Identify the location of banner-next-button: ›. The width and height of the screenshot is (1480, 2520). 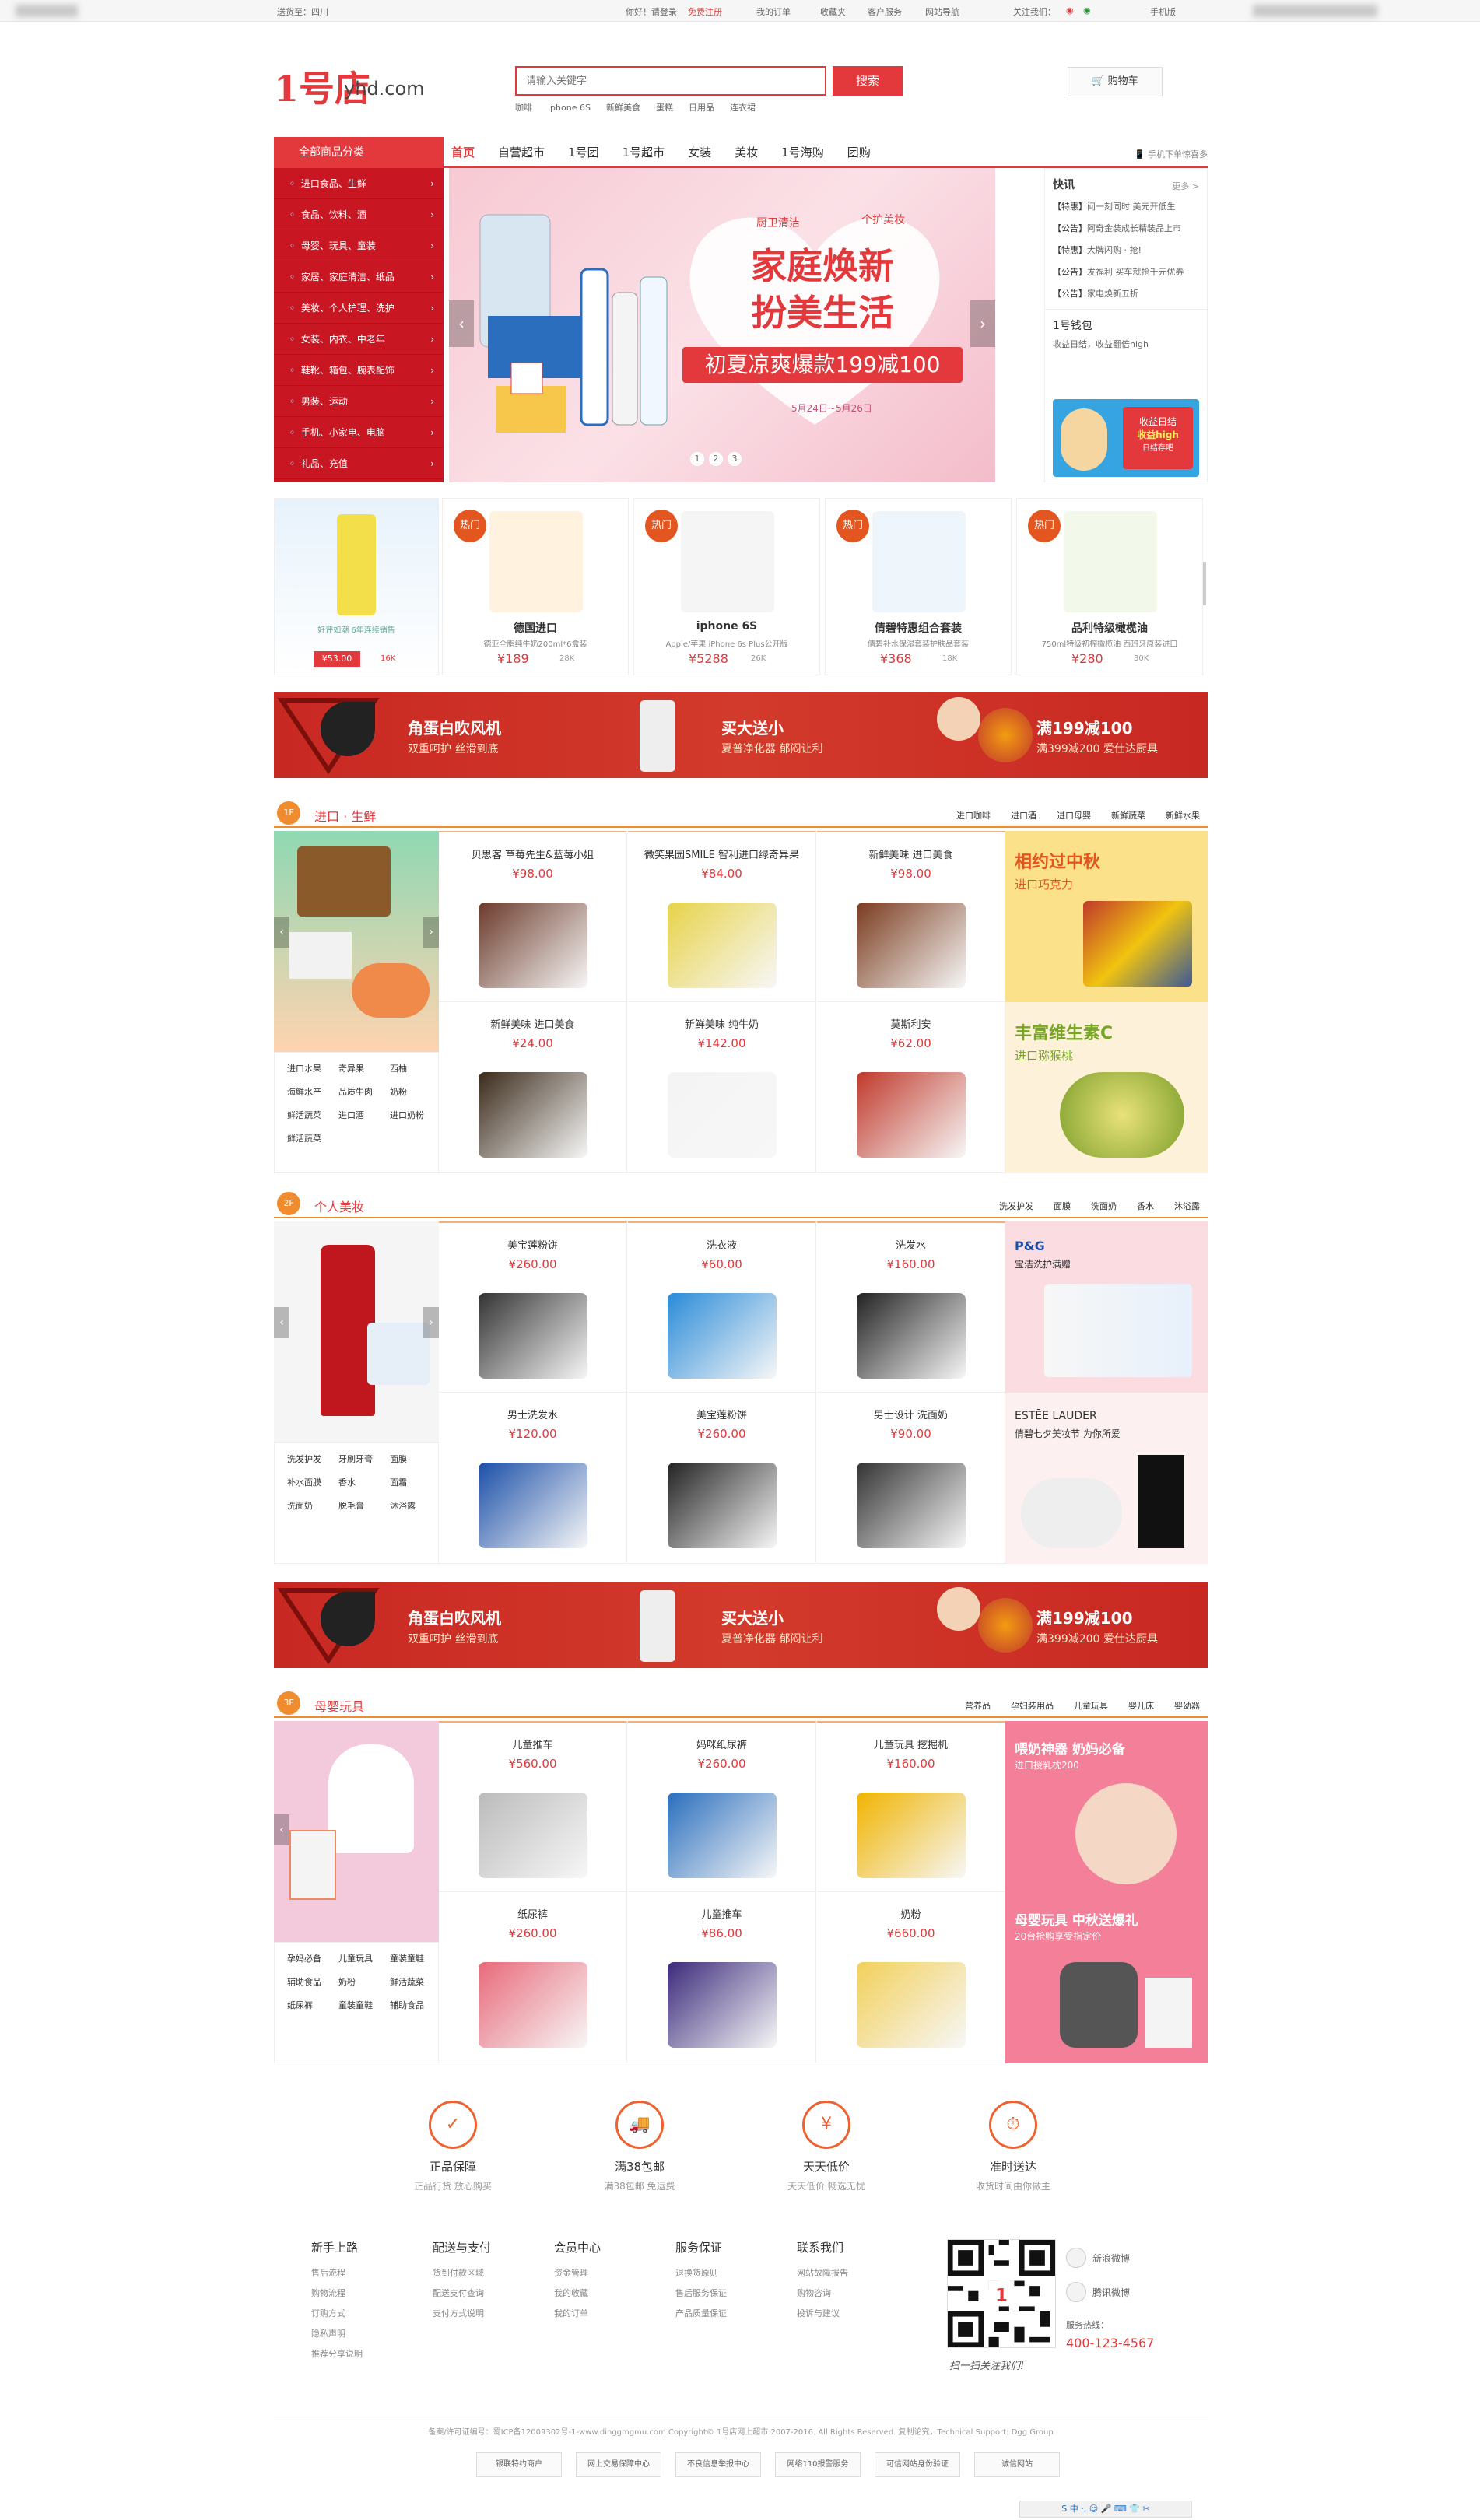
(983, 323).